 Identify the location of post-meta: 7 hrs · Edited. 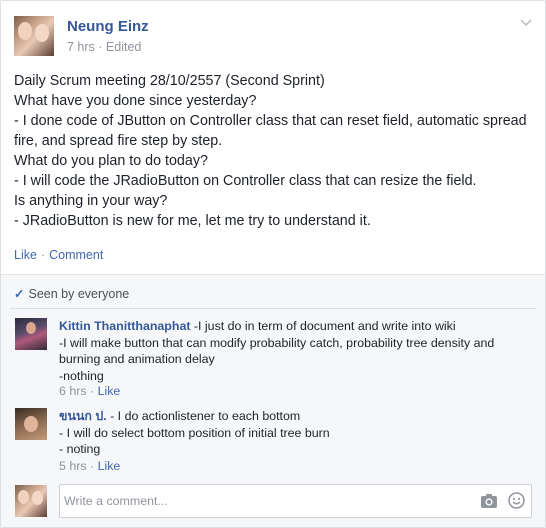
(104, 47).